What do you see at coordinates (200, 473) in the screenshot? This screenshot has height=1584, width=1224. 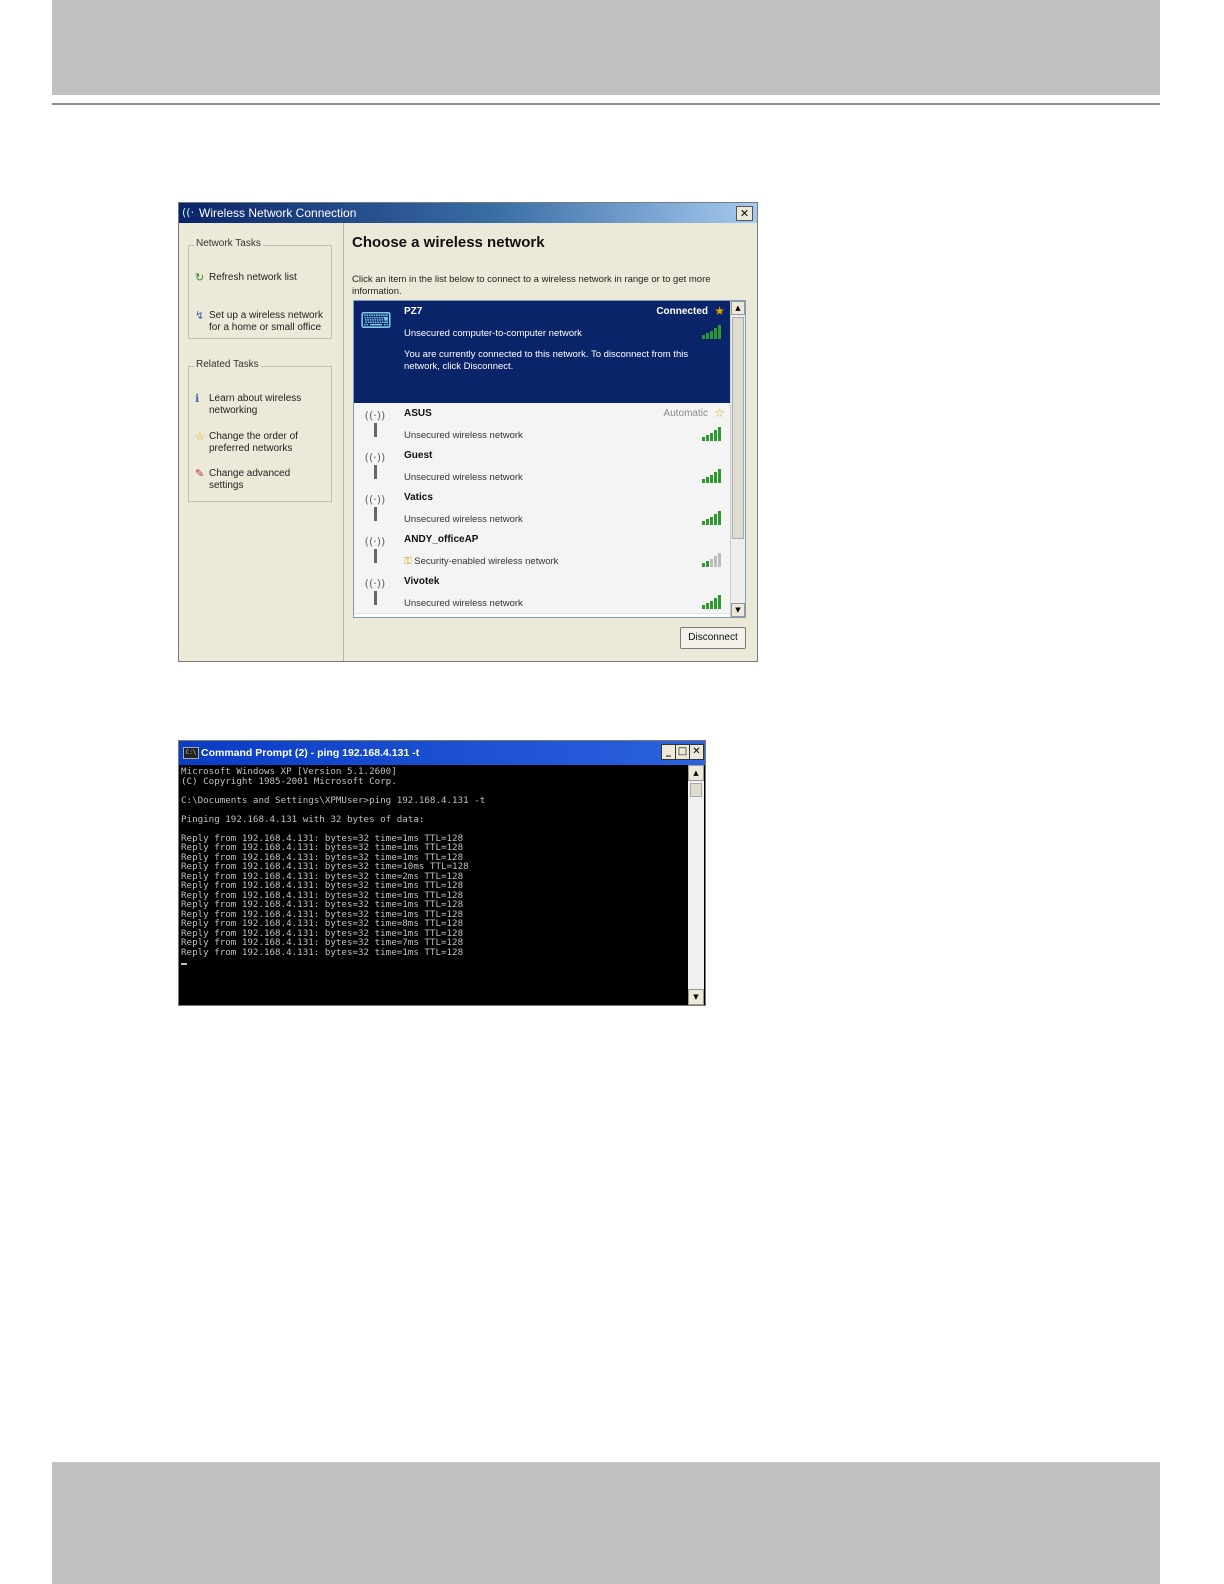 I see `settings-icon: ✎` at bounding box center [200, 473].